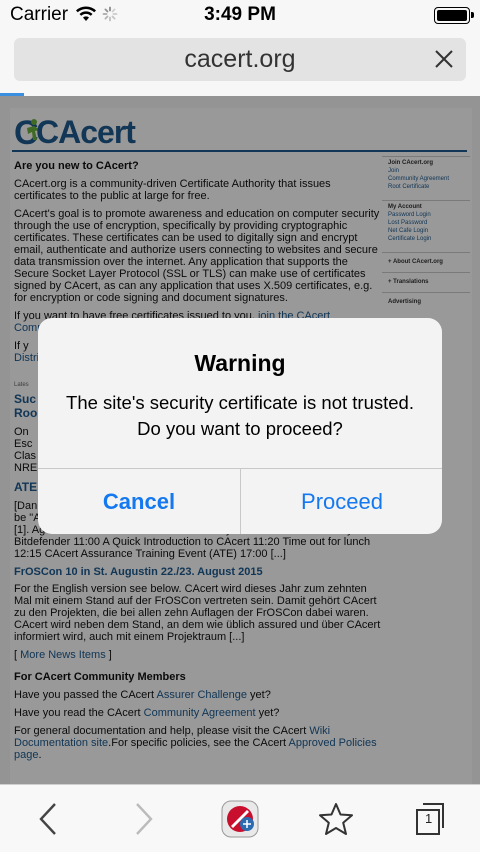 This screenshot has width=480, height=852. I want to click on tabs-button: 1, so click(430, 819).